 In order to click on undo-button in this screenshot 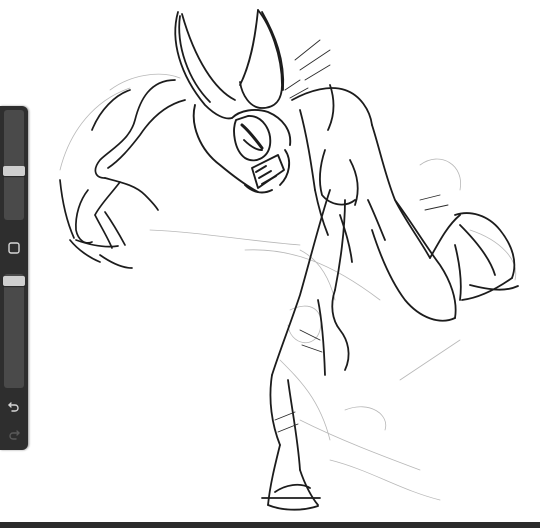, I will do `click(14, 406)`.